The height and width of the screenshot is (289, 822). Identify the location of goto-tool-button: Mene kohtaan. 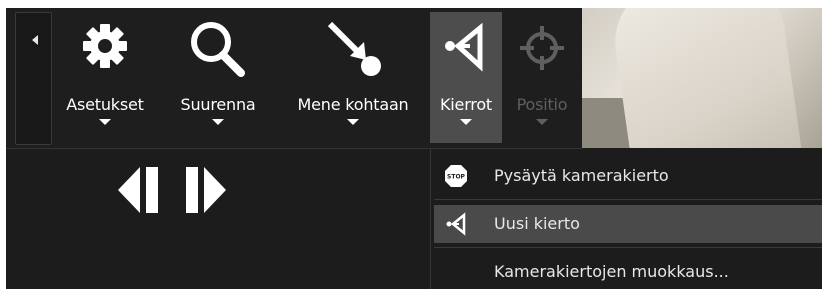
(353, 77).